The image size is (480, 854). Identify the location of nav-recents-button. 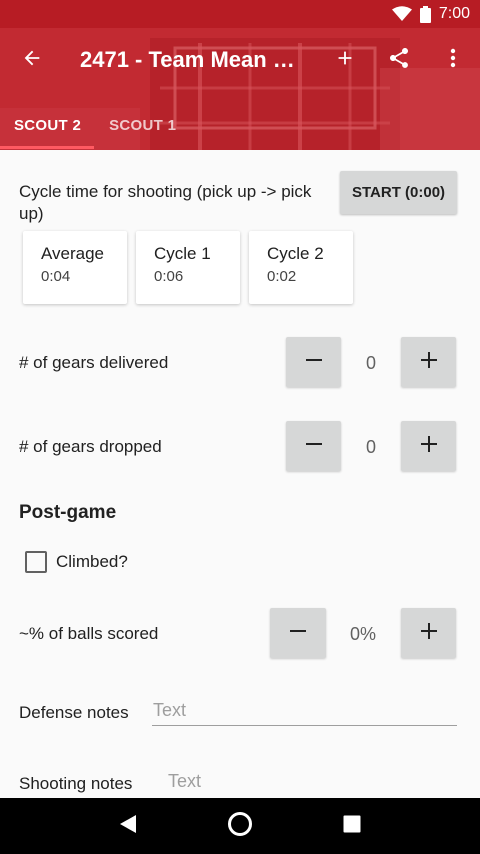
(352, 826).